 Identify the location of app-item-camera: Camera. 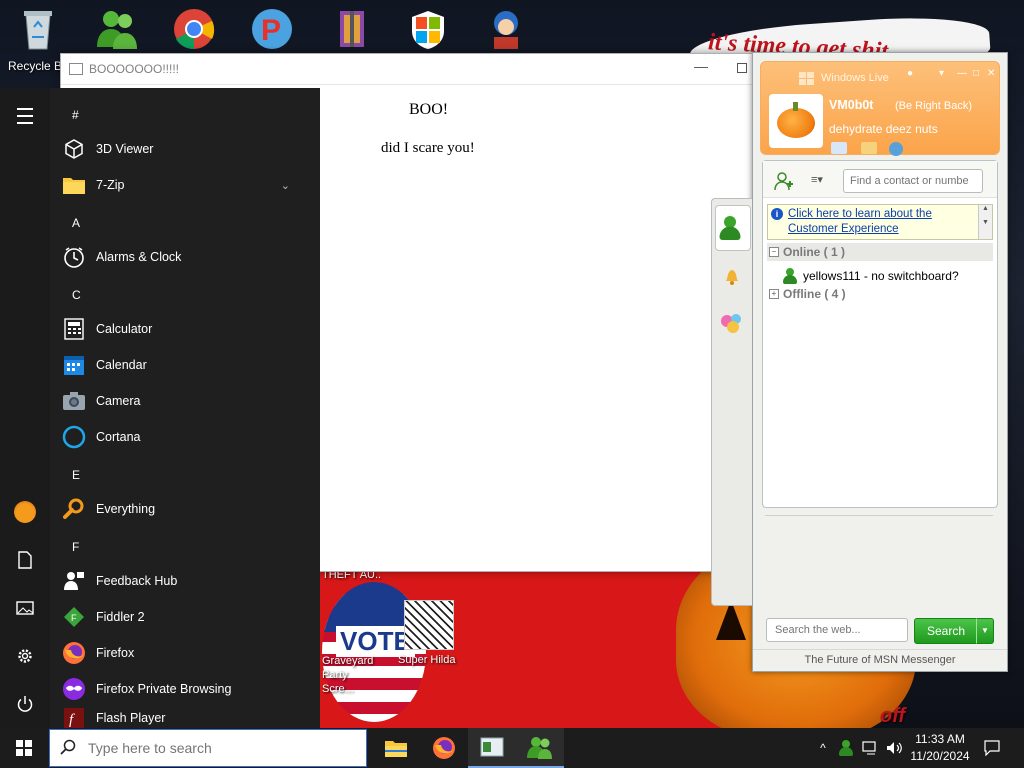
(187, 401).